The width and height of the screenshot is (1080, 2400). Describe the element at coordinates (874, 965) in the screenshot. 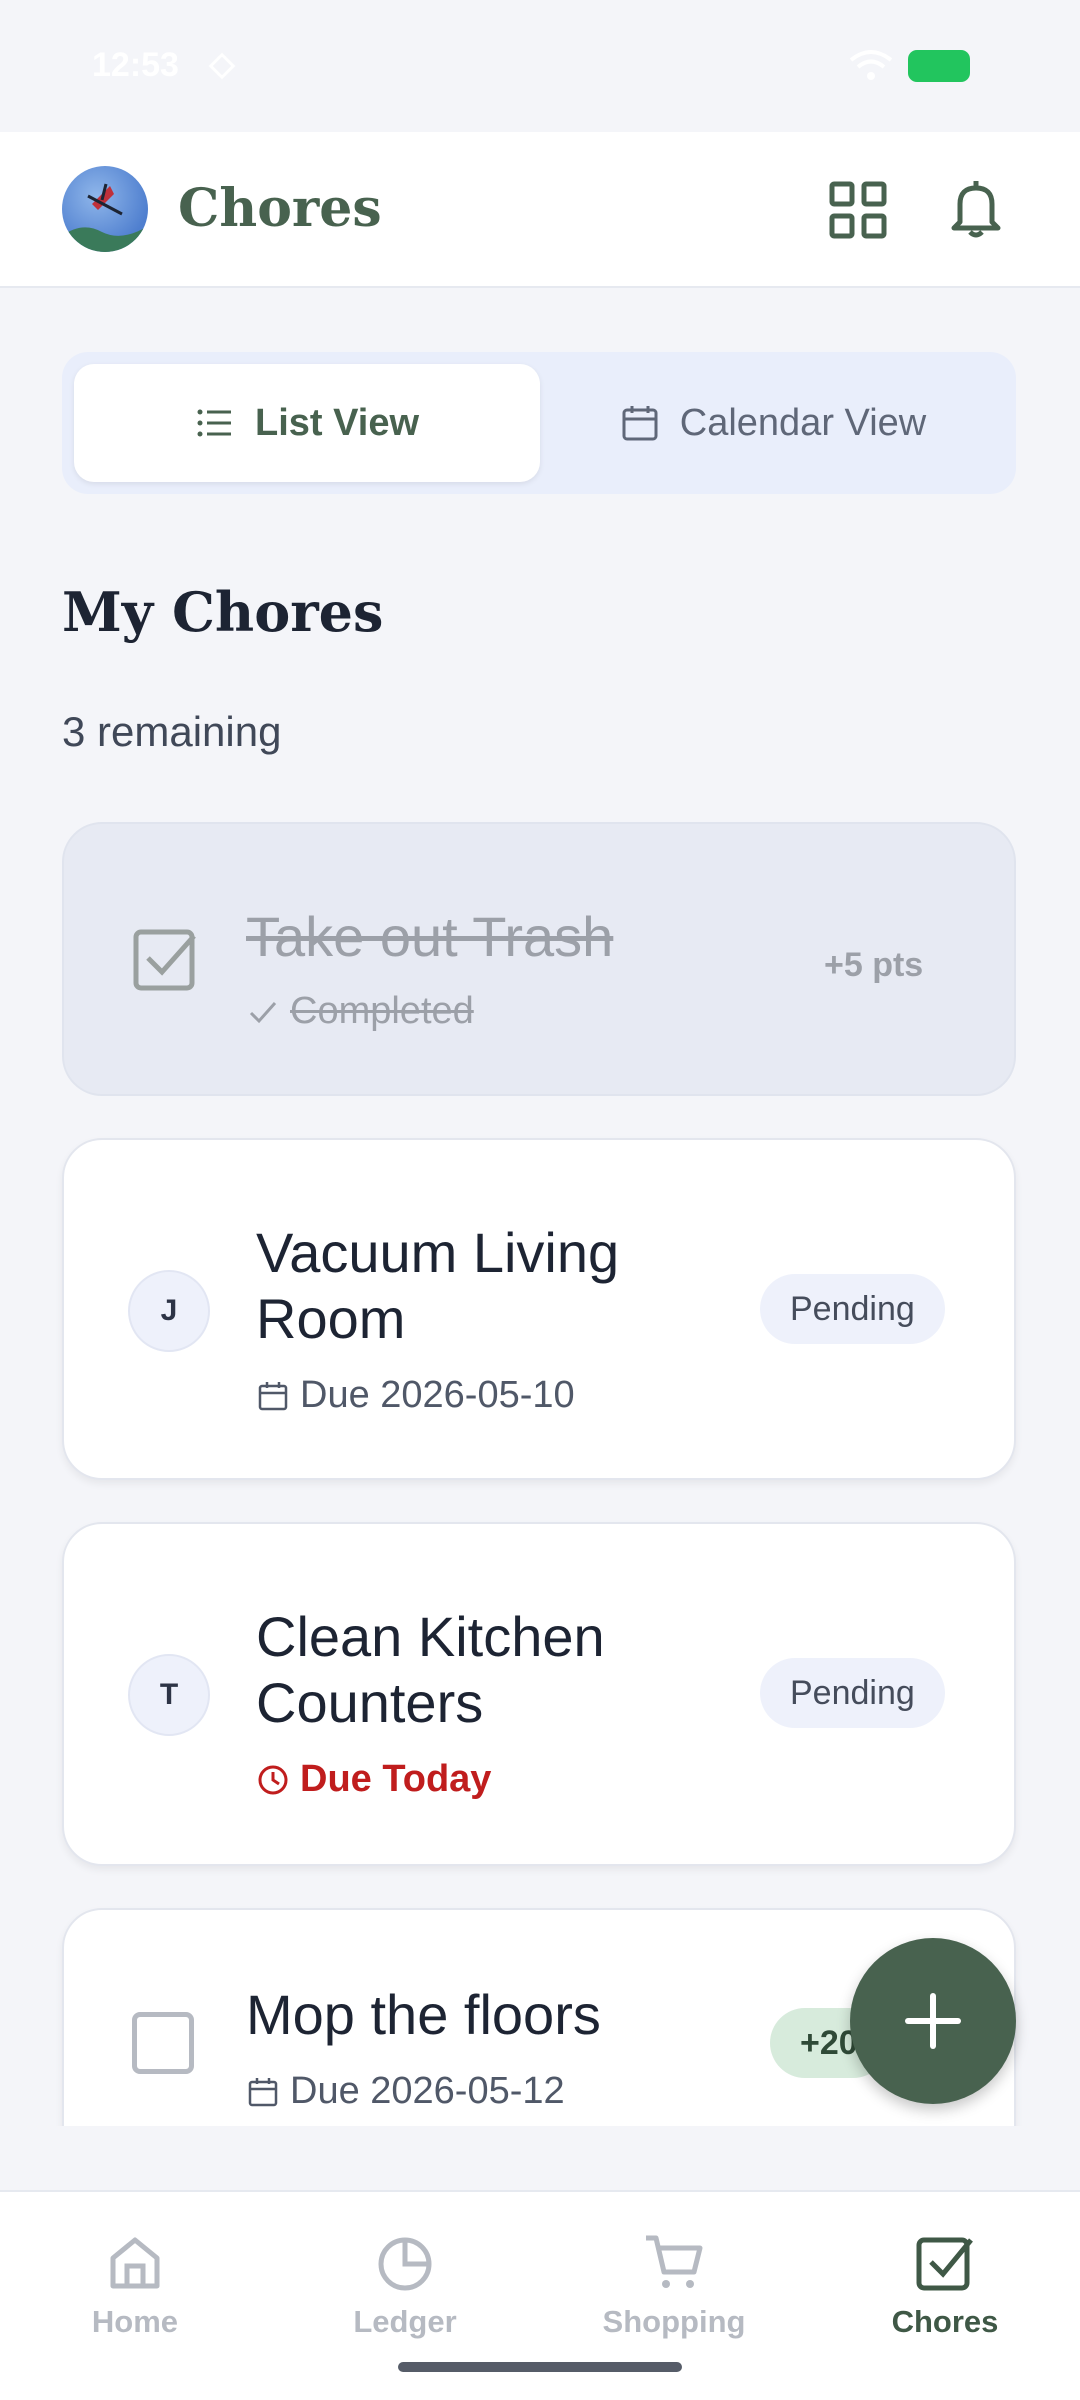

I see `chore-points: +5 pts` at that location.